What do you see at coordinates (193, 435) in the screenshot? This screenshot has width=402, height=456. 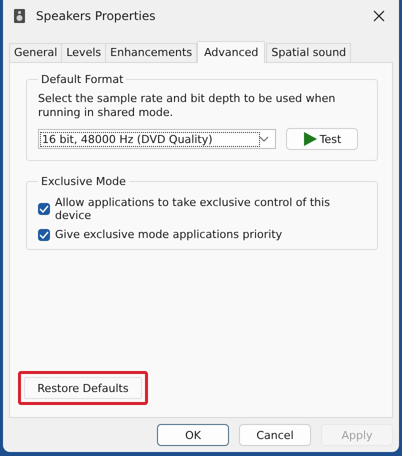 I see `dialog-button: OK` at bounding box center [193, 435].